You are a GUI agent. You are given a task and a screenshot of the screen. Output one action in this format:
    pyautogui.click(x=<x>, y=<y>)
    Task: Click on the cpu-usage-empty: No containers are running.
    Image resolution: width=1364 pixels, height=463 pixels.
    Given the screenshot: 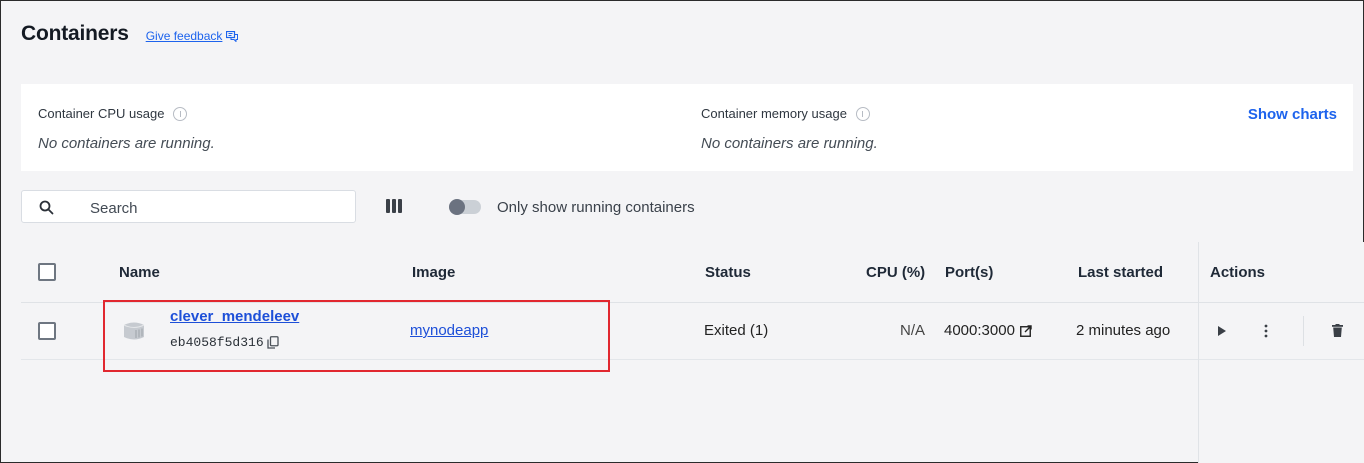 What is the action you would take?
    pyautogui.click(x=126, y=143)
    